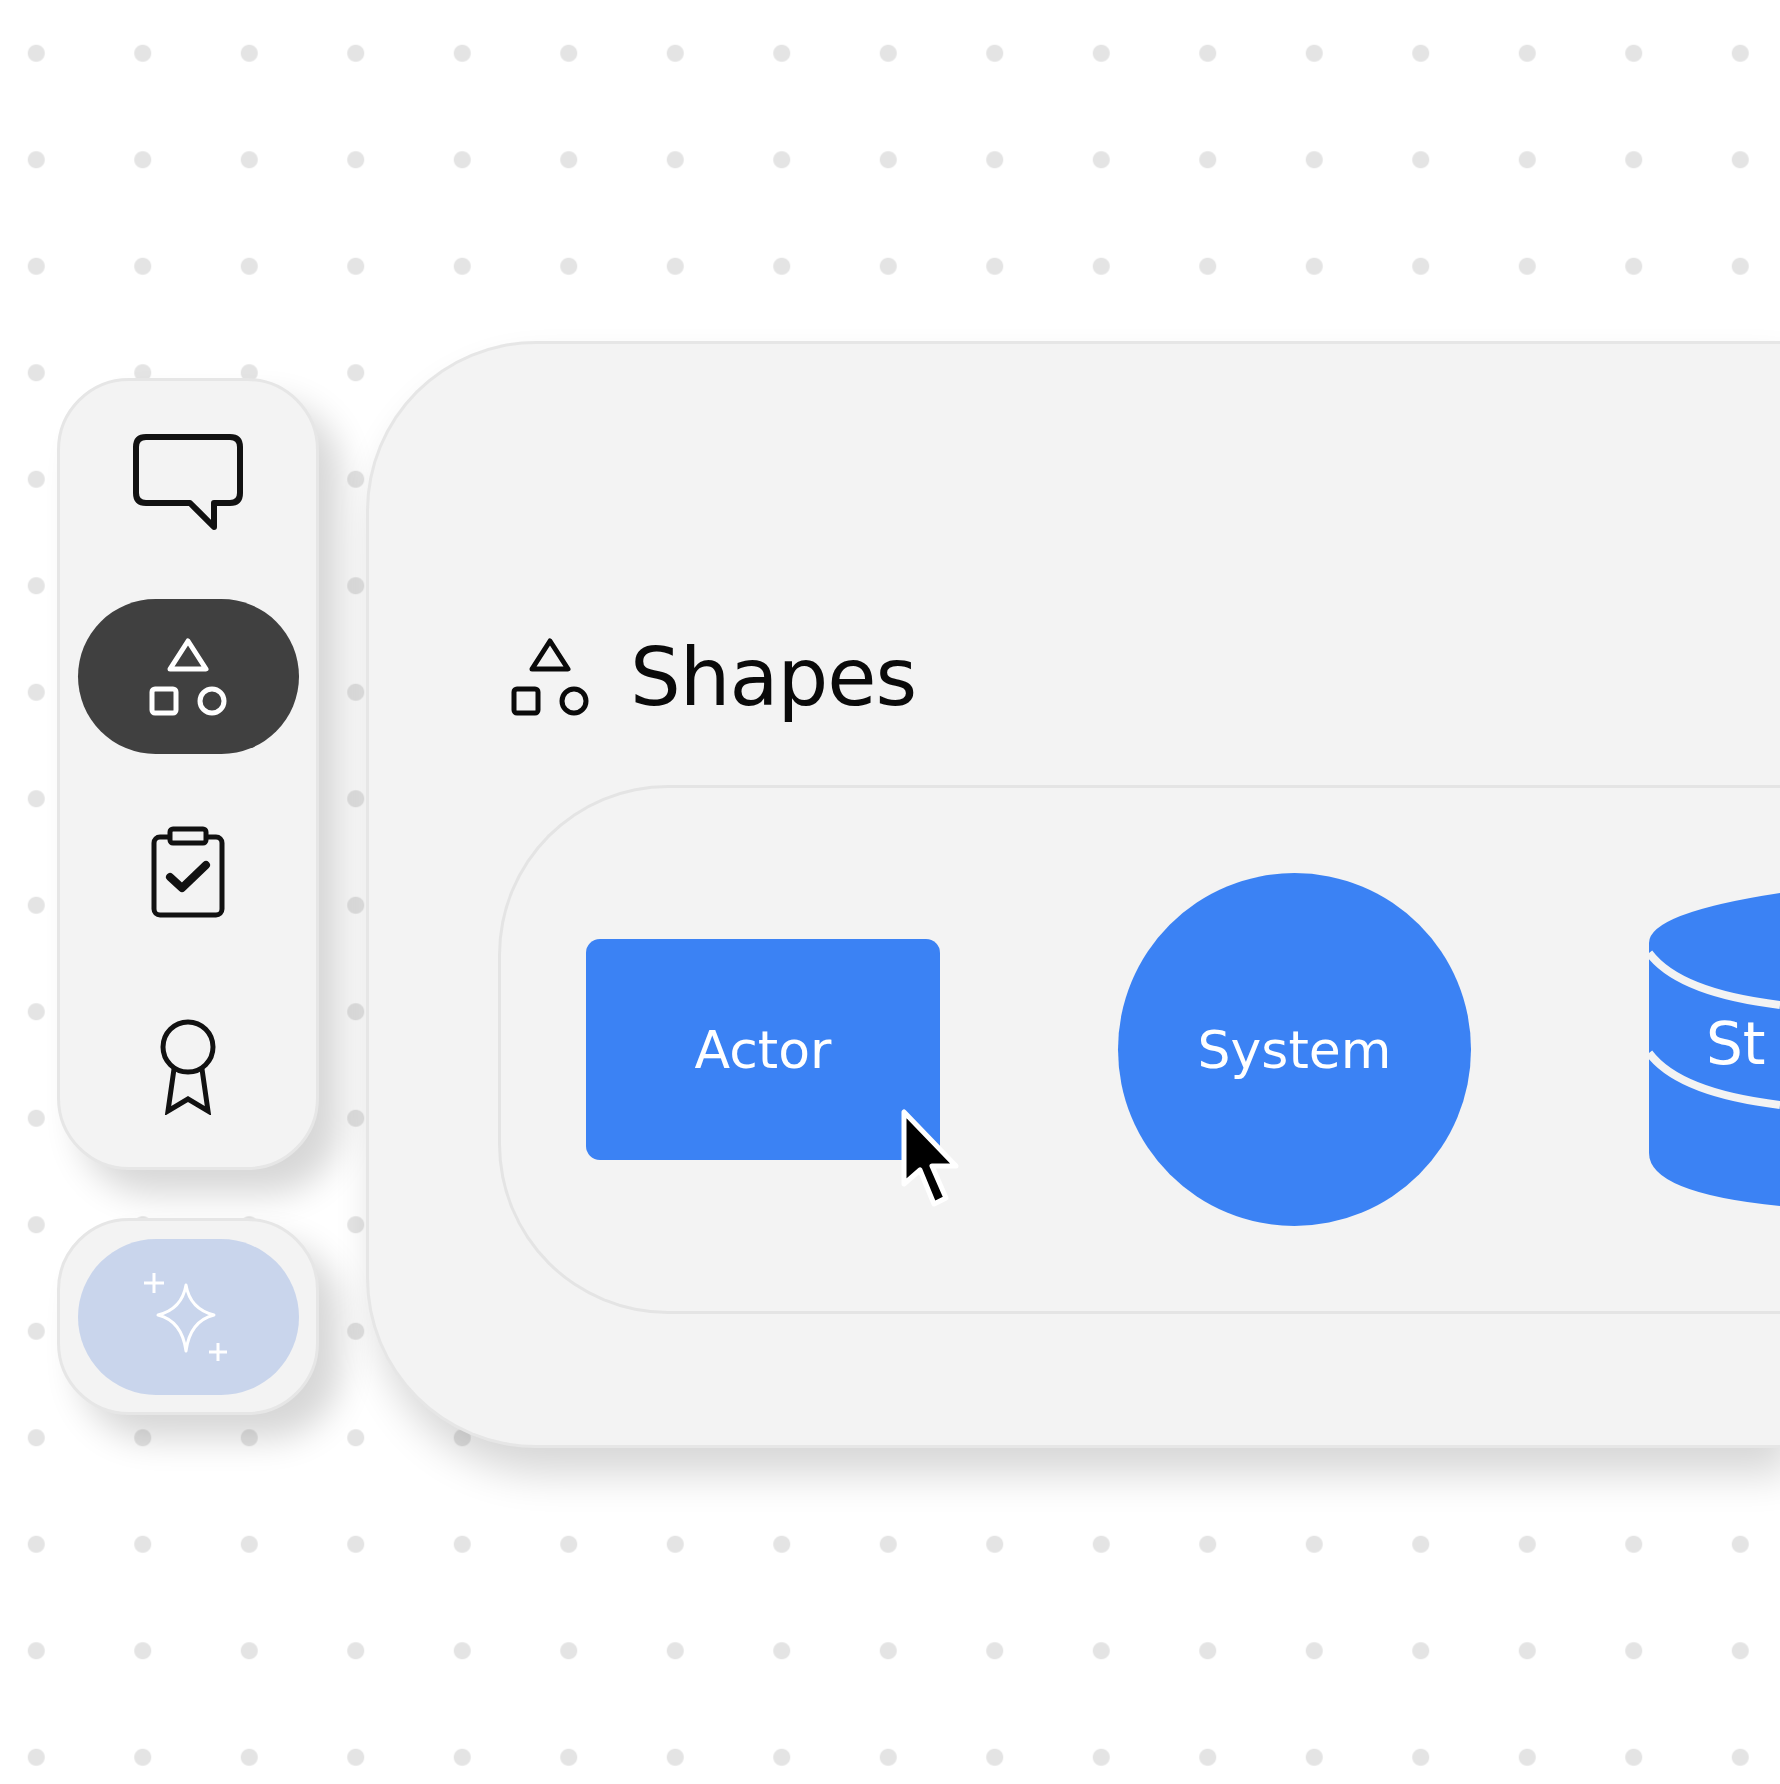  I want to click on clipboard-check-icon, so click(188, 871).